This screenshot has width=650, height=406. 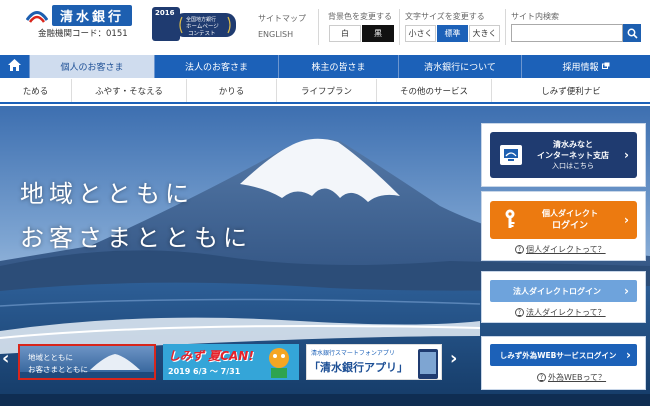 I want to click on search-icon, so click(x=632, y=33).